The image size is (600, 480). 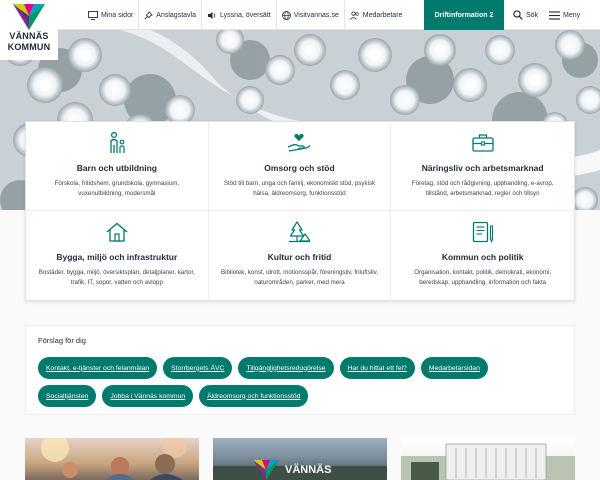 I want to click on menu-button: Meny, so click(x=564, y=15).